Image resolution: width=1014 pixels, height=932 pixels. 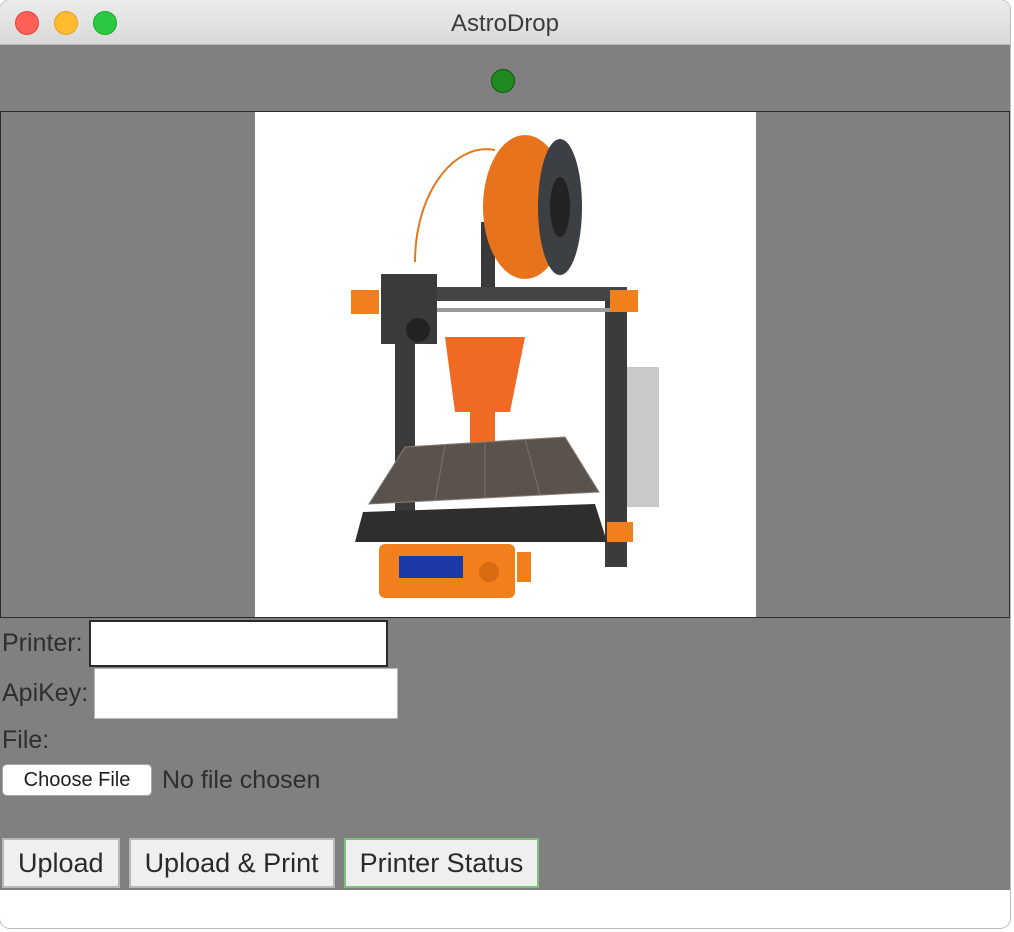 What do you see at coordinates (503, 81) in the screenshot?
I see `printer-status-indicator` at bounding box center [503, 81].